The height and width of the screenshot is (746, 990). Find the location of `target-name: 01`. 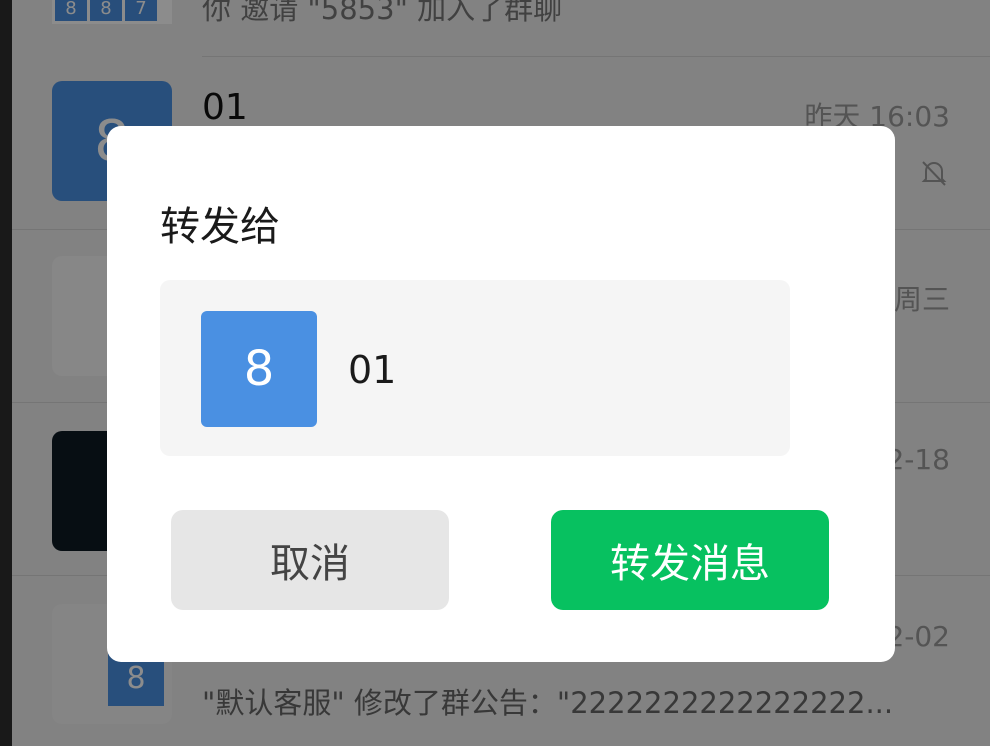

target-name: 01 is located at coordinates (372, 370).